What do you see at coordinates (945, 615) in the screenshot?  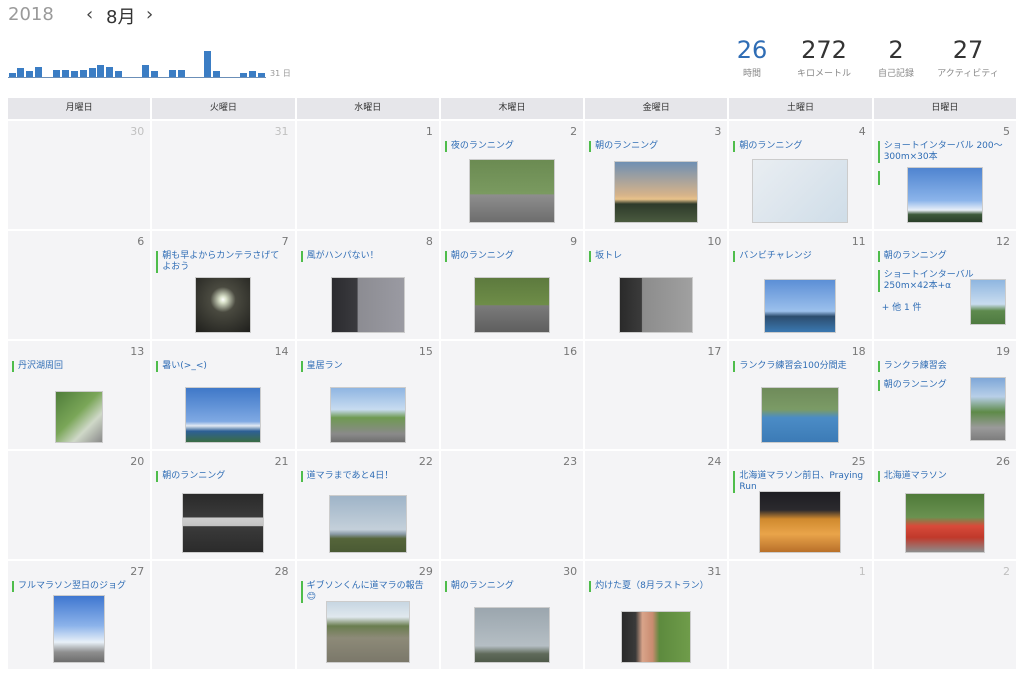 I see `calendar-day-sunday: 2` at bounding box center [945, 615].